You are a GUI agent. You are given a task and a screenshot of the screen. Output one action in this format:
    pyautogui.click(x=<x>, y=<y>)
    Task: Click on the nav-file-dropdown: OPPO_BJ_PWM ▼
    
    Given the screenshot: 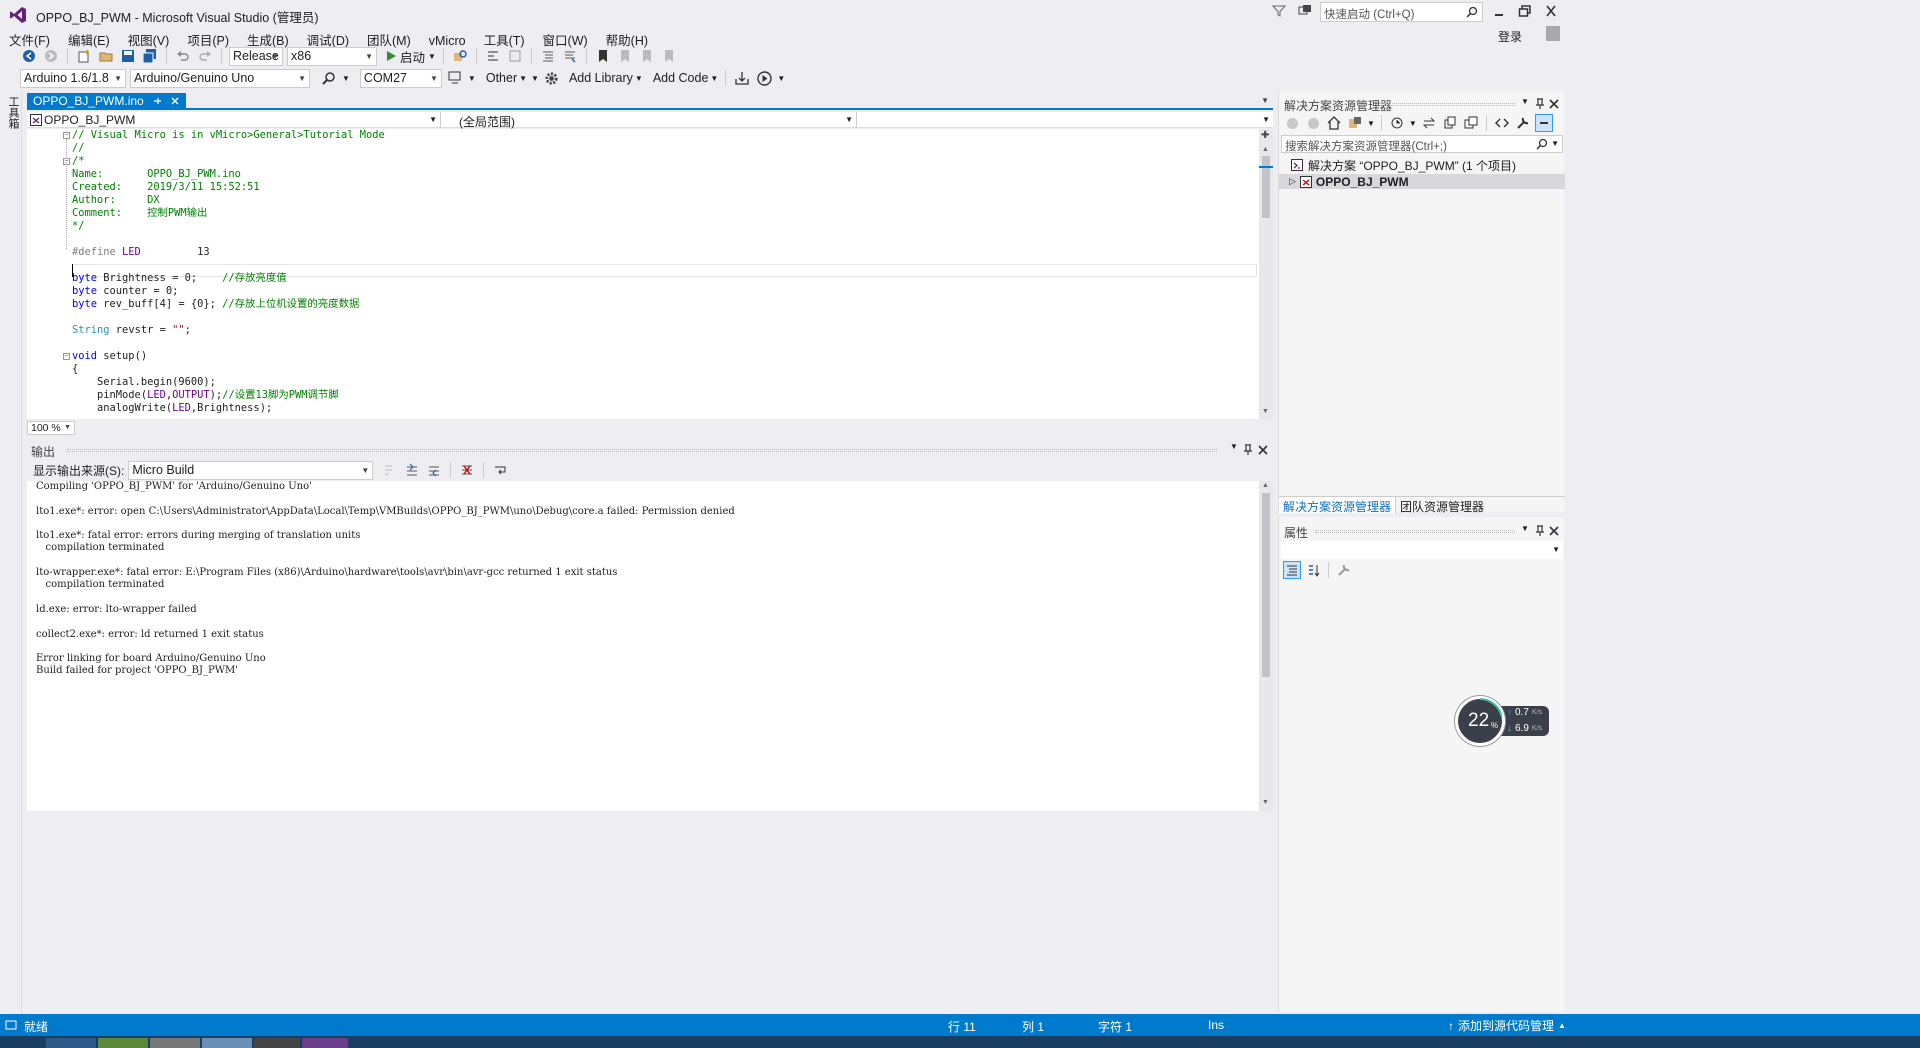 What is the action you would take?
    pyautogui.click(x=234, y=120)
    